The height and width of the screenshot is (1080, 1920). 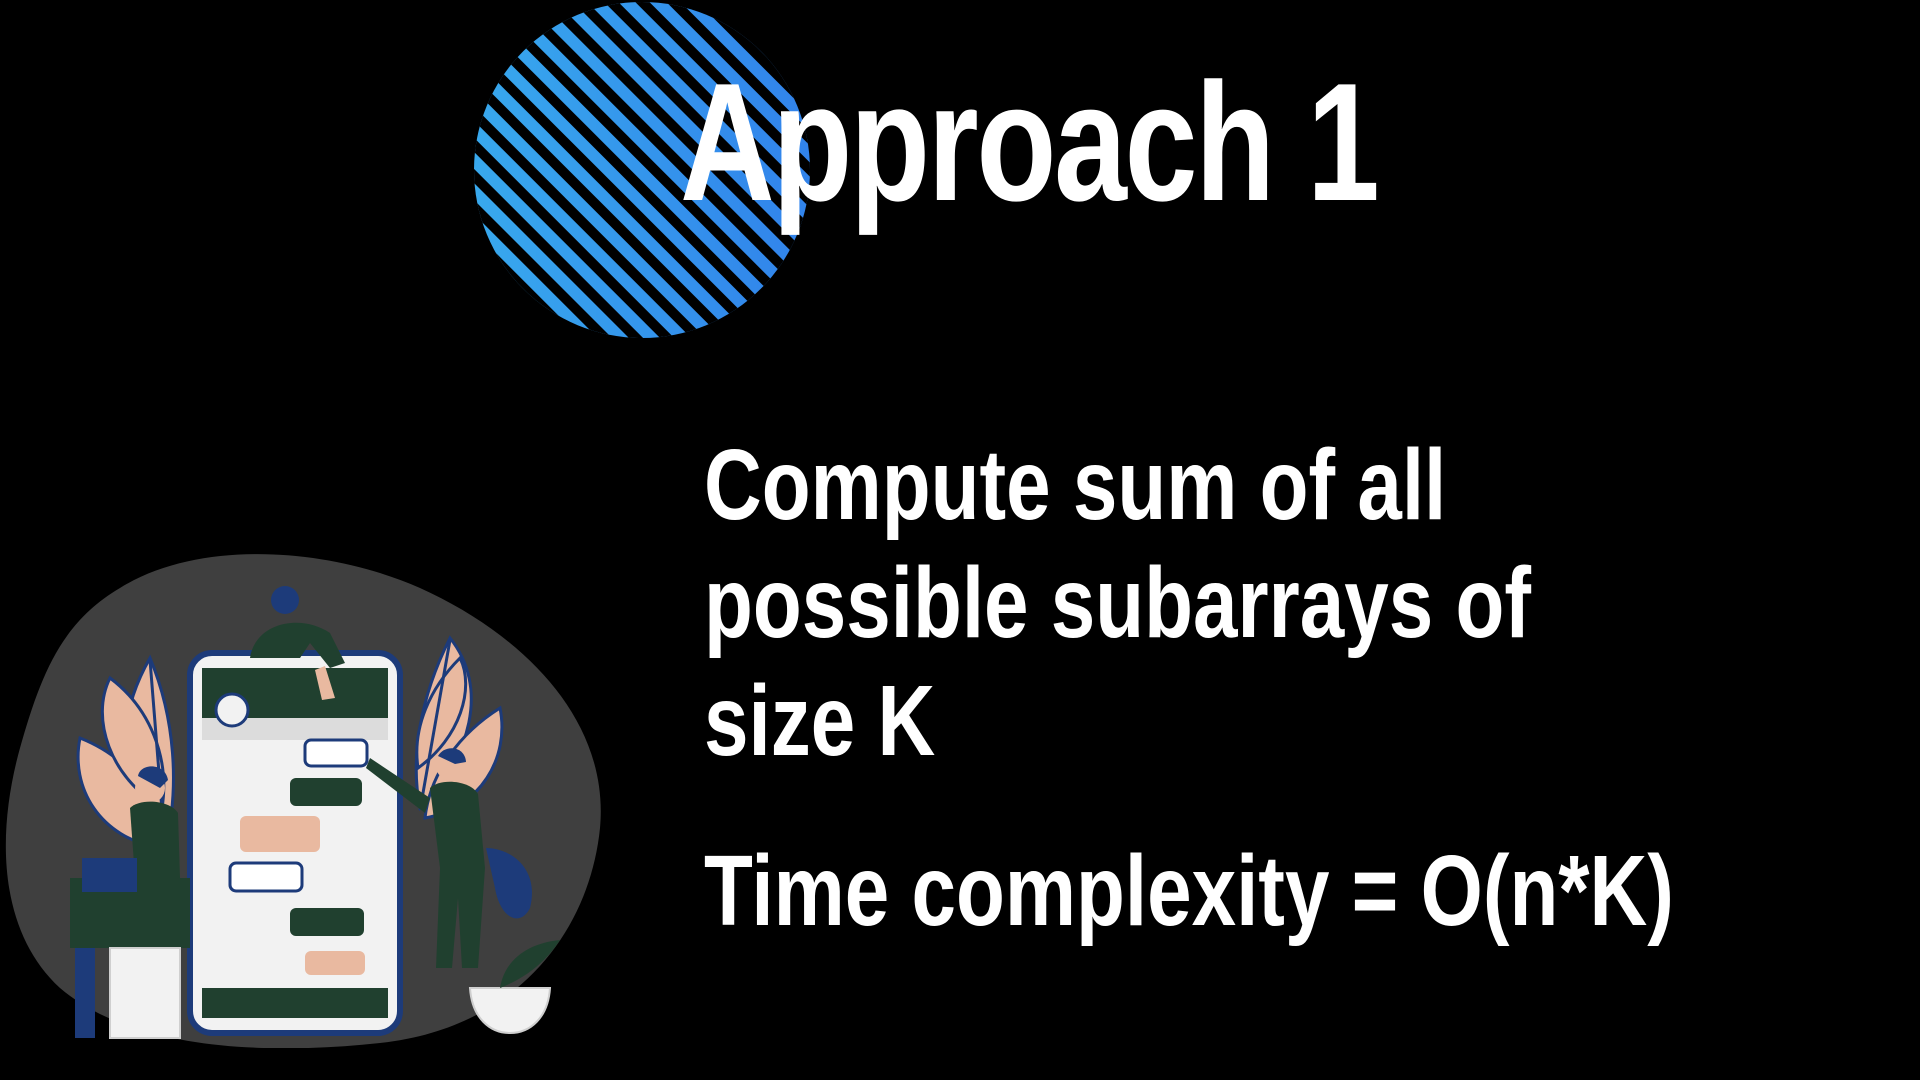 What do you see at coordinates (1030, 142) in the screenshot?
I see `slide-title: Approach 1` at bounding box center [1030, 142].